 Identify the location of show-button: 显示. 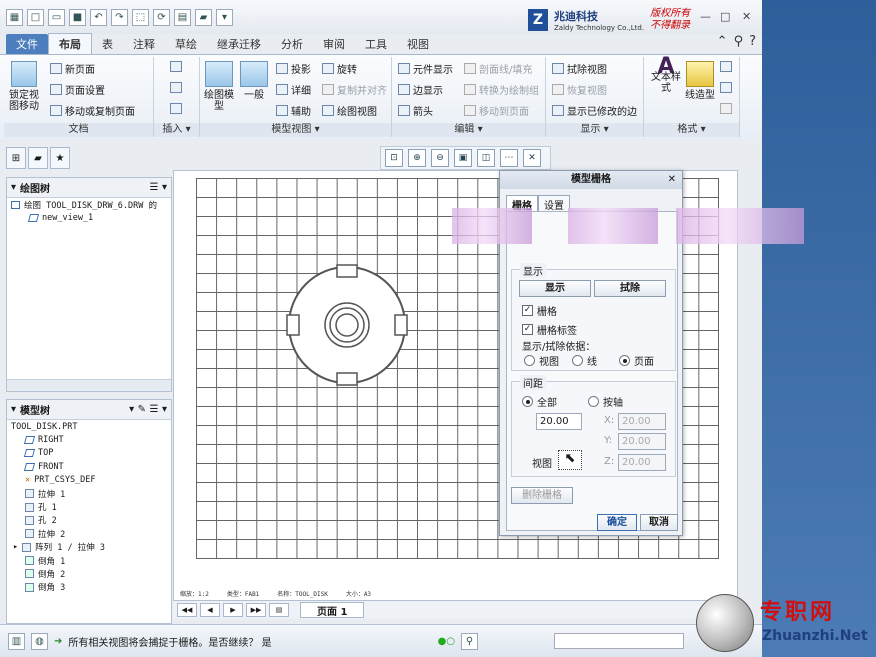
(555, 288).